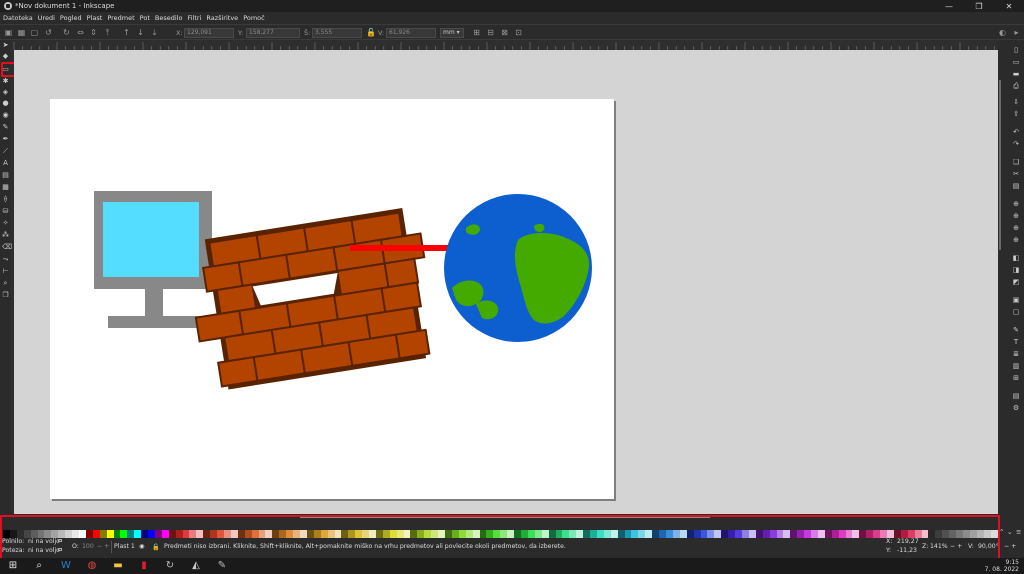 Image resolution: width=1024 pixels, height=574 pixels. What do you see at coordinates (254, 18) in the screenshot?
I see `menu-help: Pomoč` at bounding box center [254, 18].